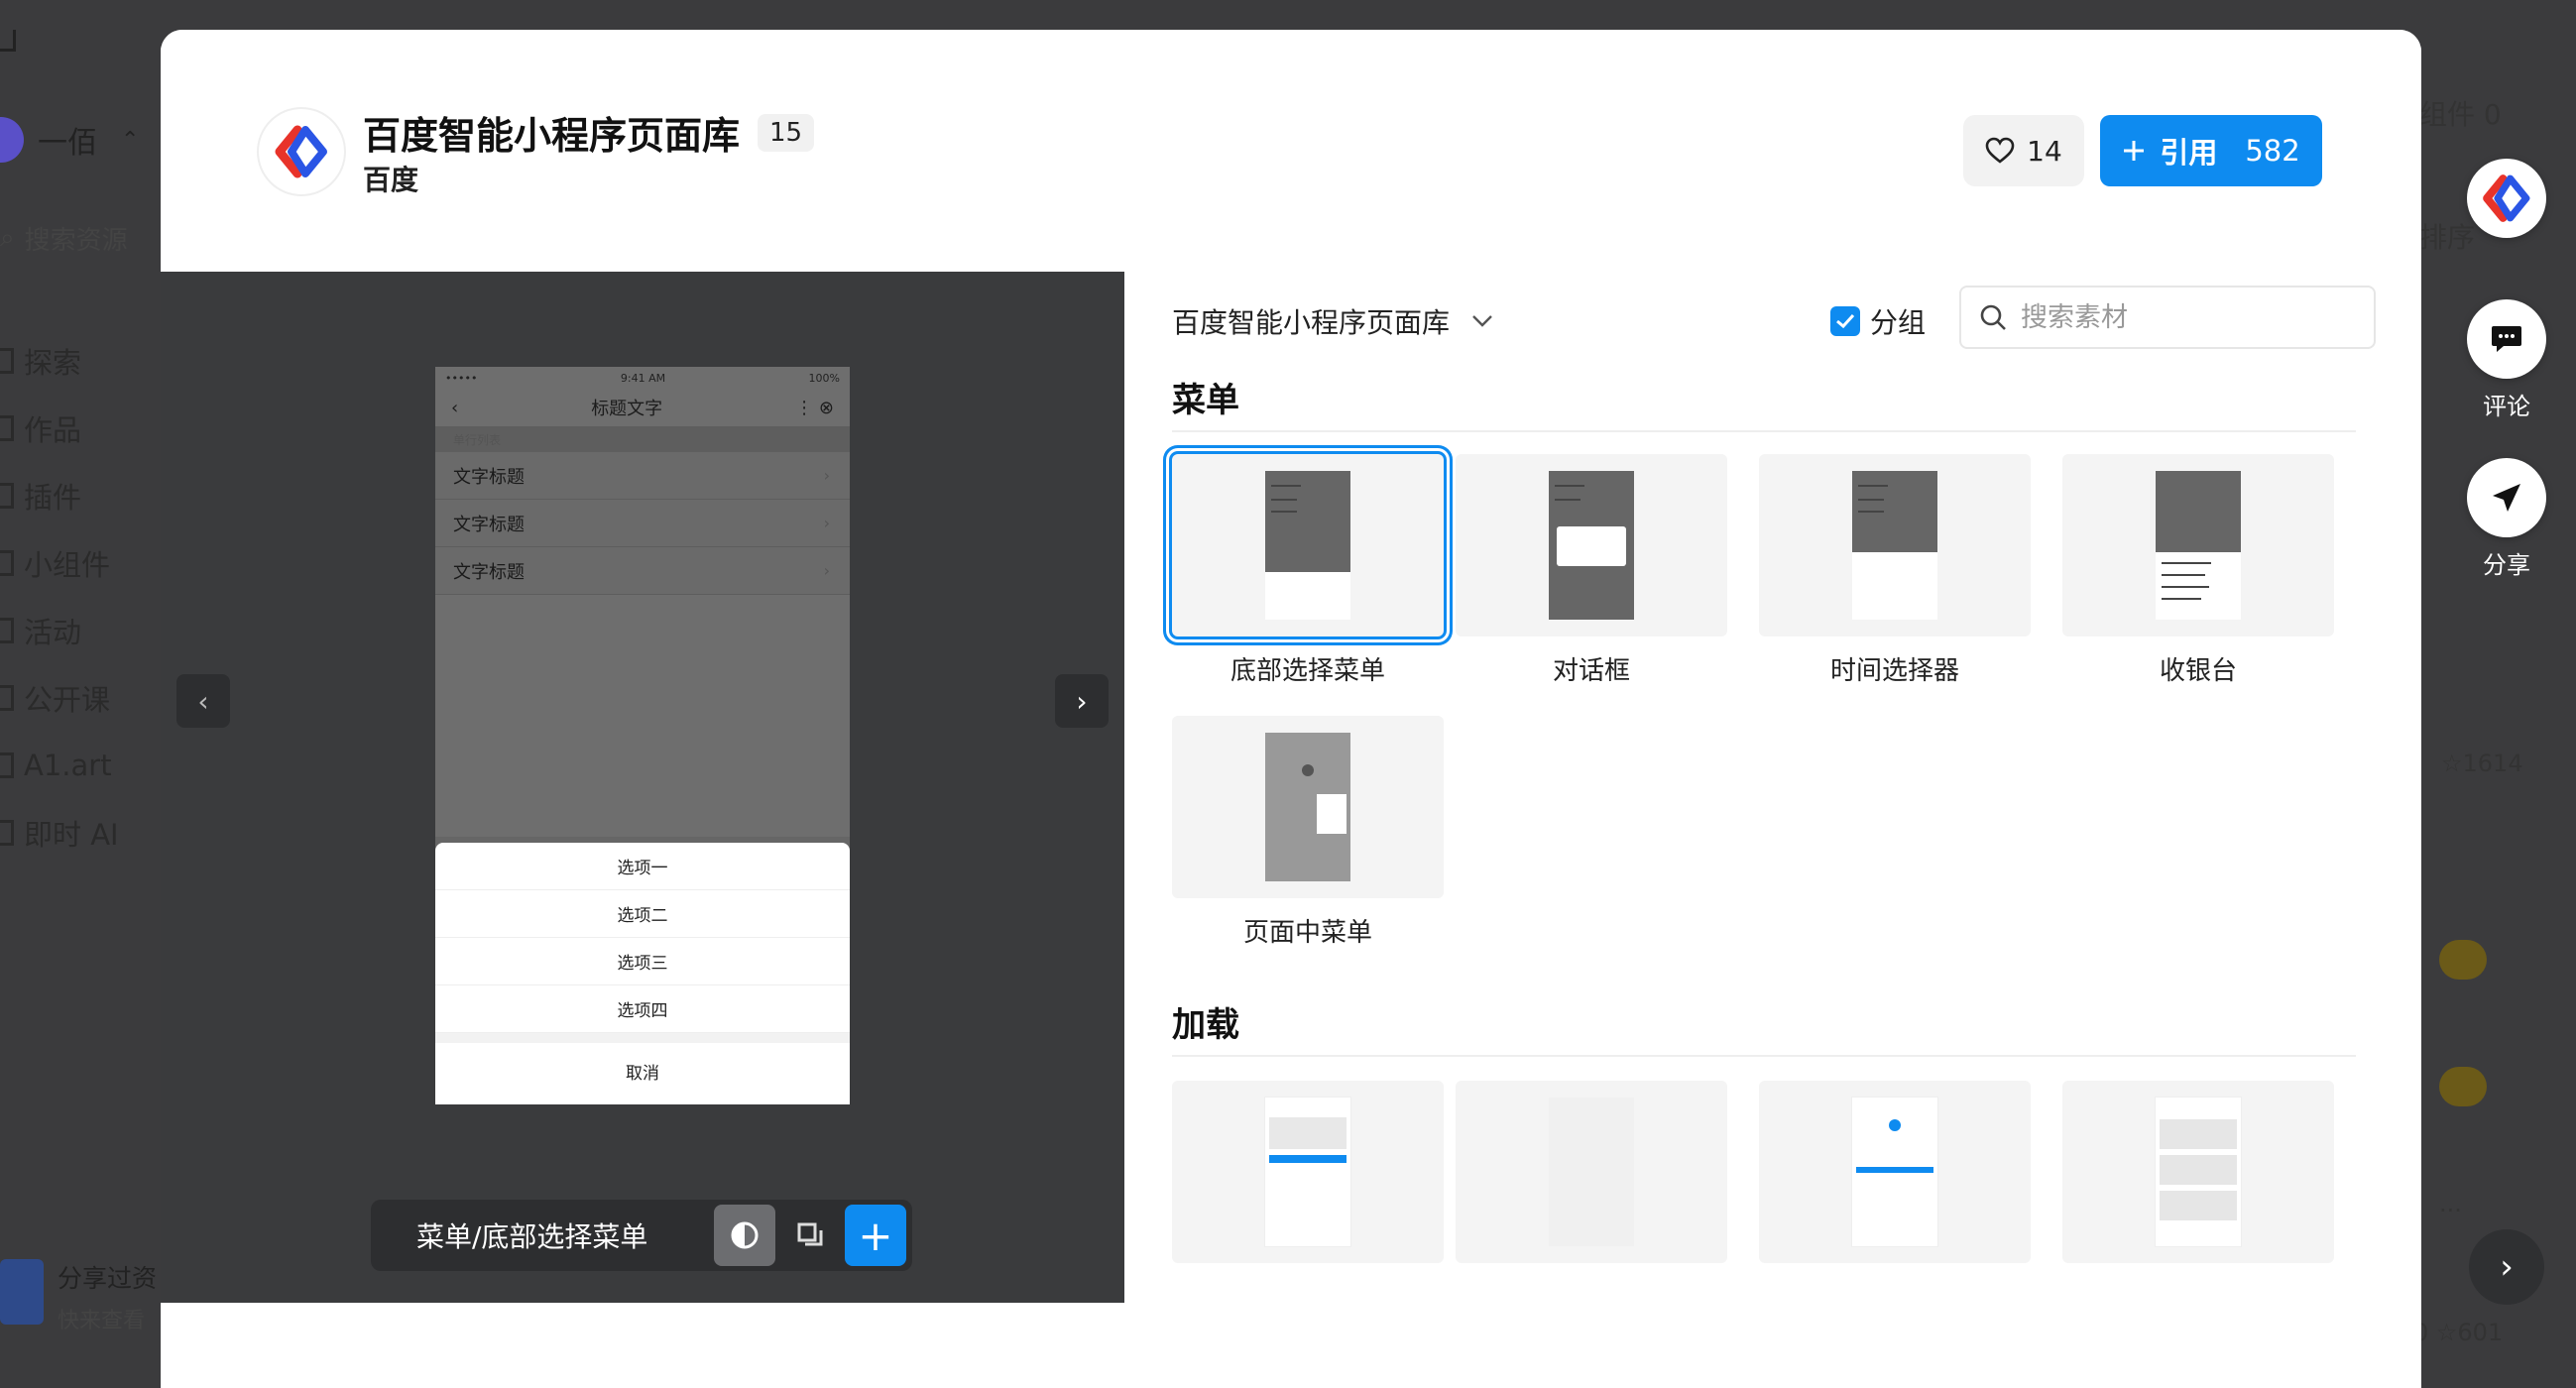 The image size is (2576, 1388). I want to click on group-label: 分组, so click(1898, 322).